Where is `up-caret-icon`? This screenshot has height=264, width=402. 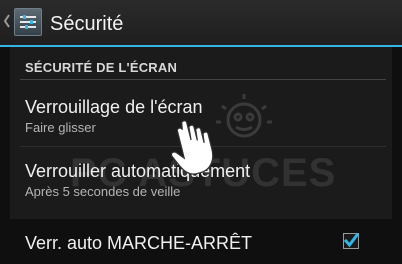
up-caret-icon is located at coordinates (7, 21).